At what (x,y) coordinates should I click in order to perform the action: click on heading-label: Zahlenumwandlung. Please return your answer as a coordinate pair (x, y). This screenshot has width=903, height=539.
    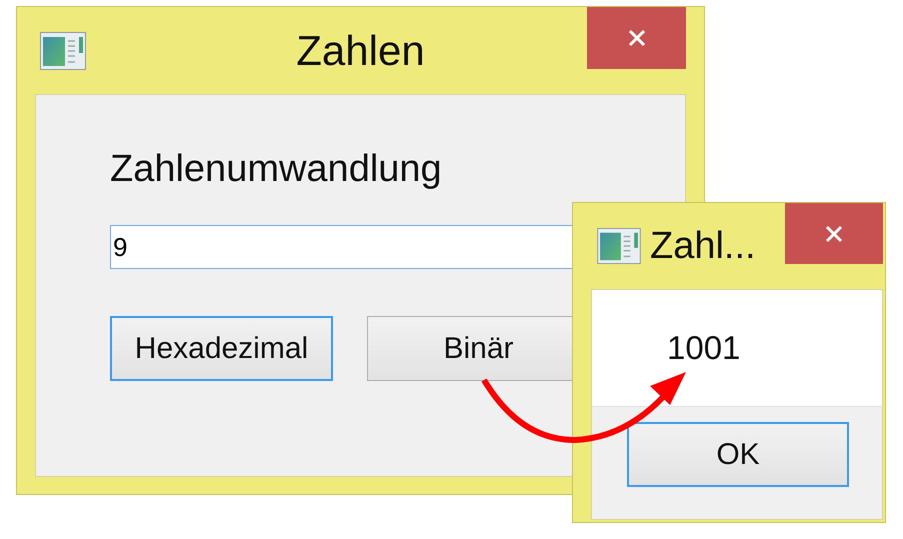
    Looking at the image, I should click on (276, 169).